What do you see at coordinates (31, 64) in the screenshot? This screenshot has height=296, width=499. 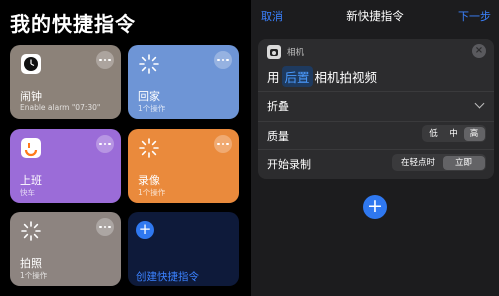 I see `clock-icon` at bounding box center [31, 64].